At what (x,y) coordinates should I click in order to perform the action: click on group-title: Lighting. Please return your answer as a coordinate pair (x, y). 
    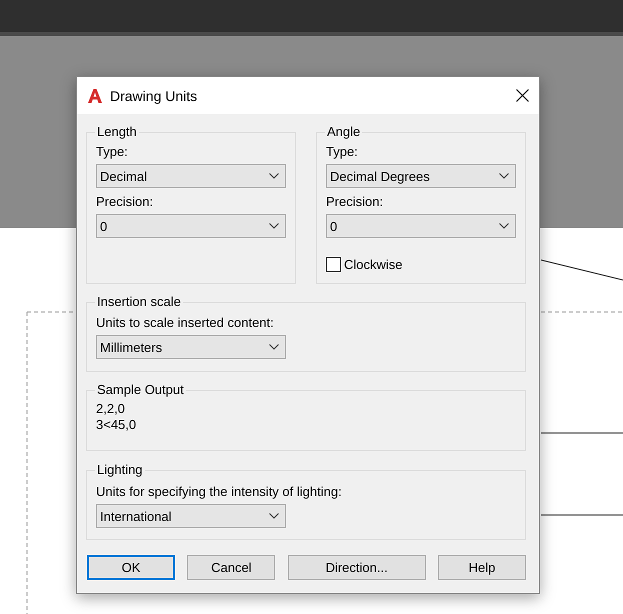
    Looking at the image, I should click on (120, 470).